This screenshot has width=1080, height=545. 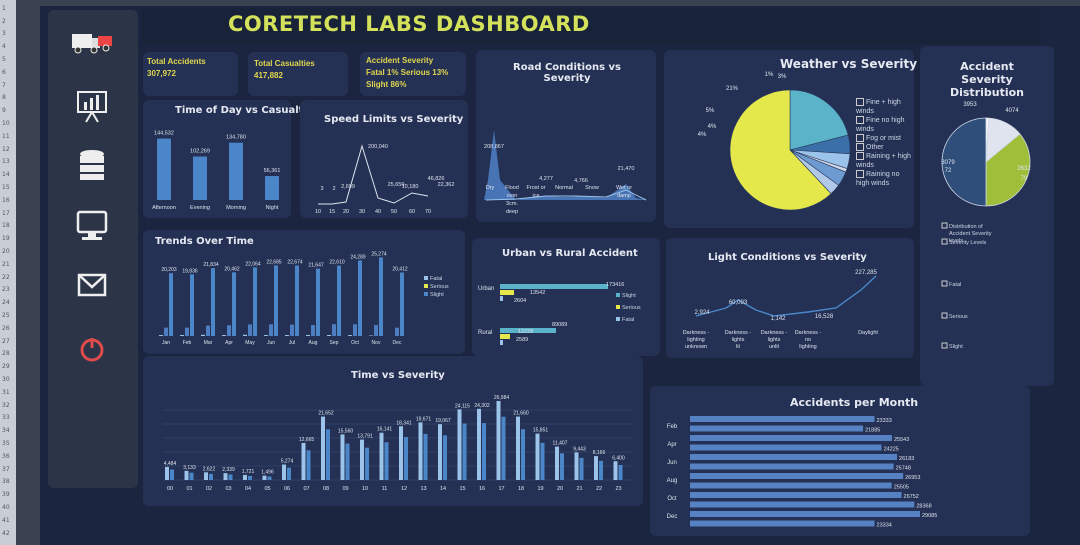 What do you see at coordinates (345, 489) in the screenshot?
I see `tick-label: 09` at bounding box center [345, 489].